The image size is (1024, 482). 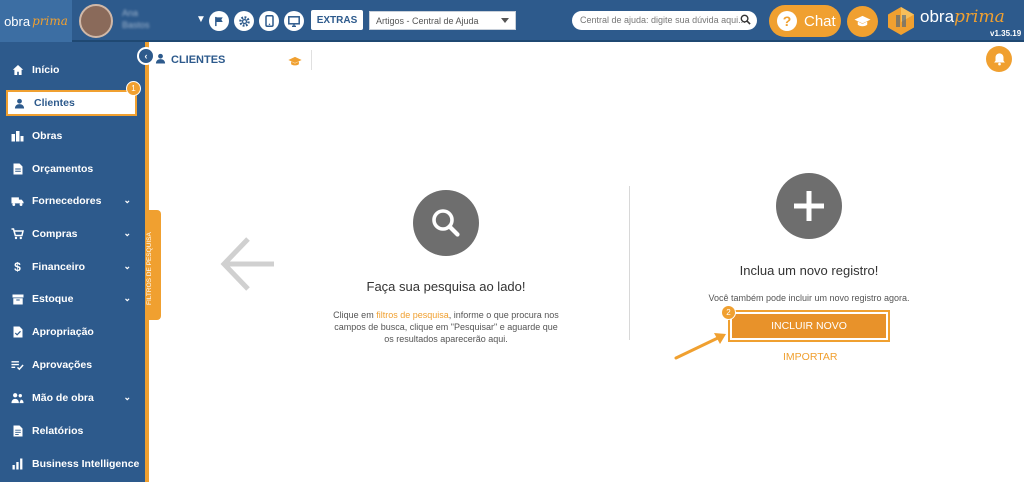 I want to click on document-check-icon, so click(x=17, y=332).